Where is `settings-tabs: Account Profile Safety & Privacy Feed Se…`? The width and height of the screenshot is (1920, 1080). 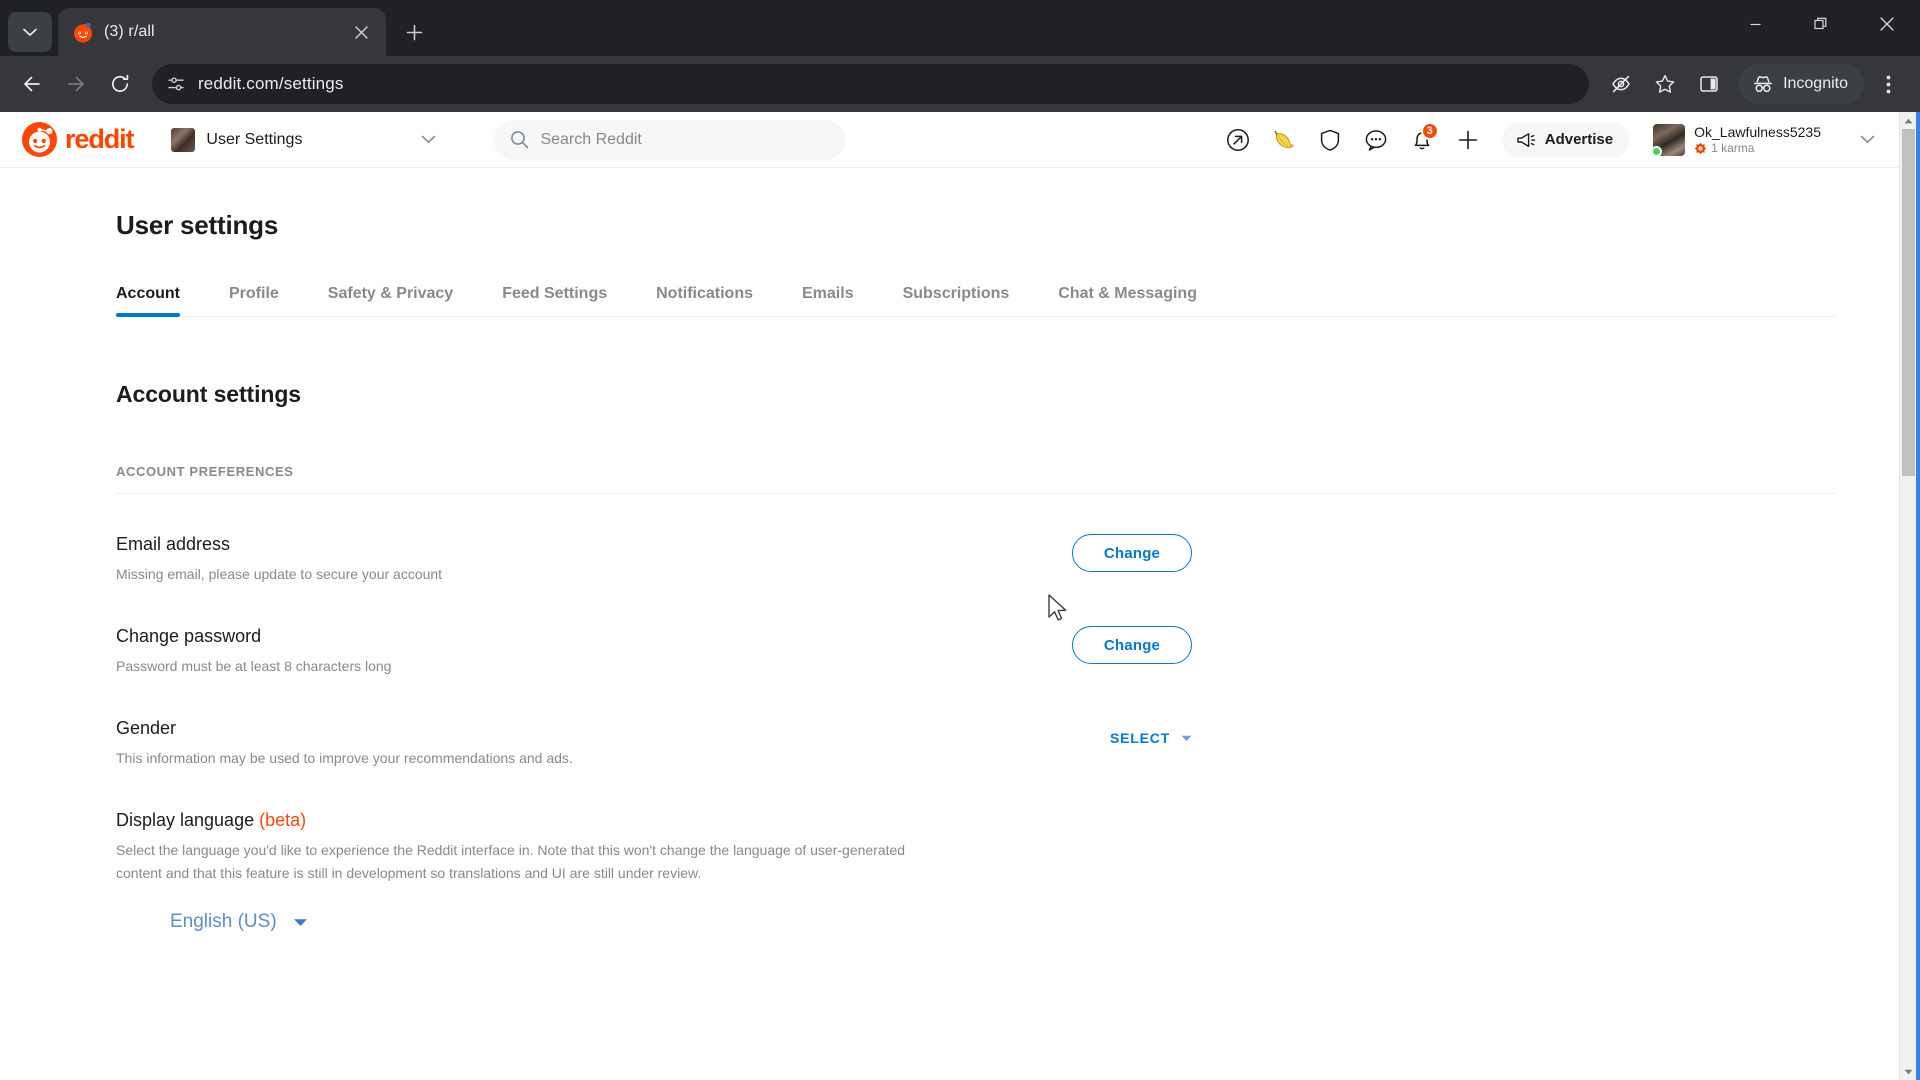
settings-tabs: Account Profile Safety & Privacy Feed Se… is located at coordinates (975, 301).